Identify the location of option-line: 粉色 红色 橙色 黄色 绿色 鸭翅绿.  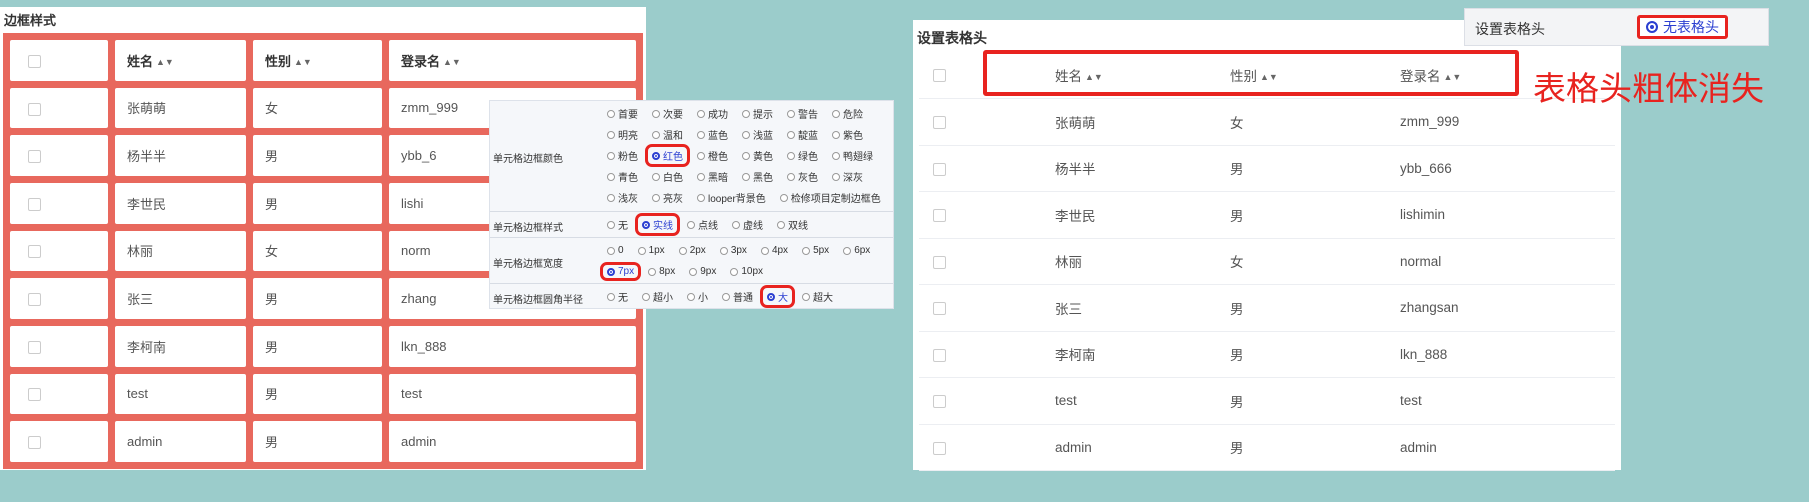
(746, 155).